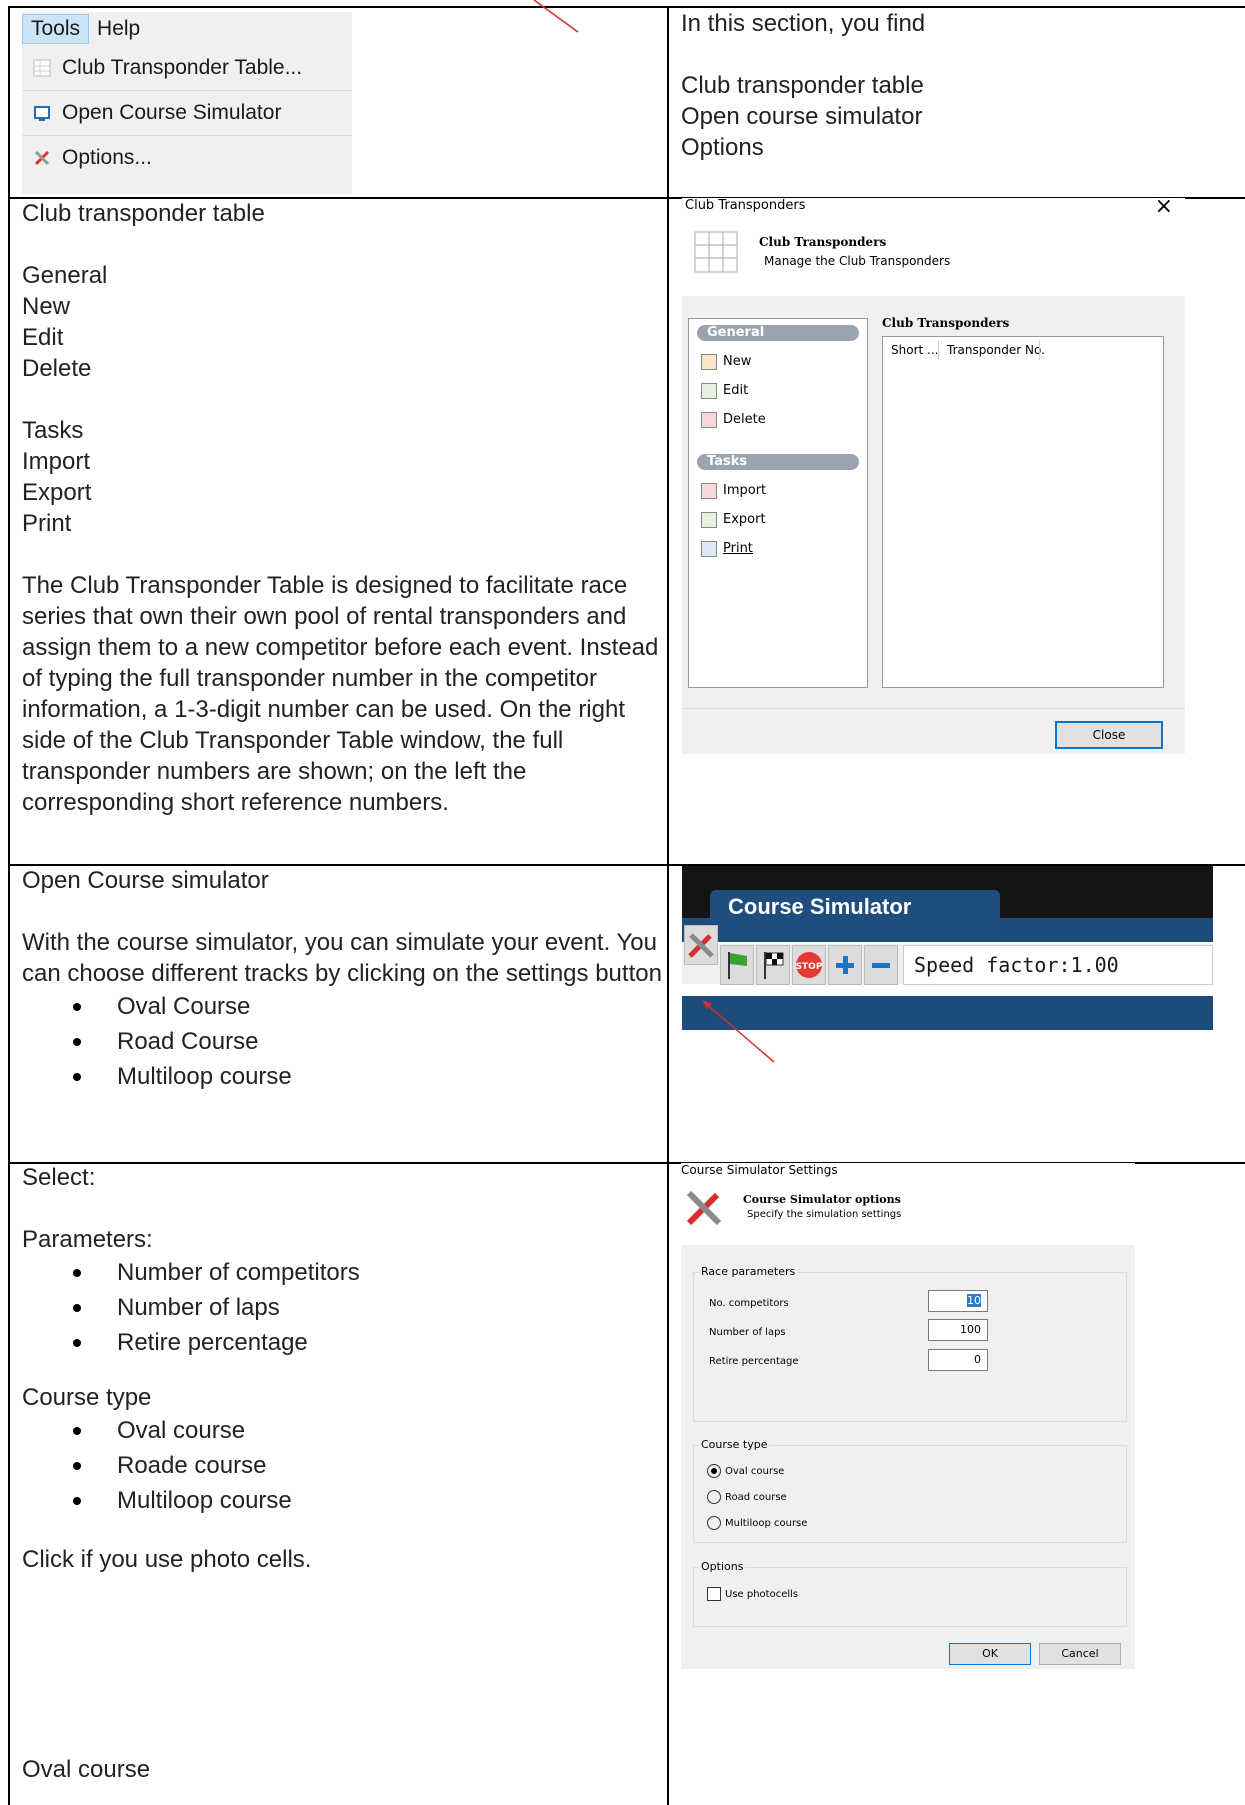 This screenshot has width=1245, height=1805. I want to click on item-label: Edit, so click(736, 390).